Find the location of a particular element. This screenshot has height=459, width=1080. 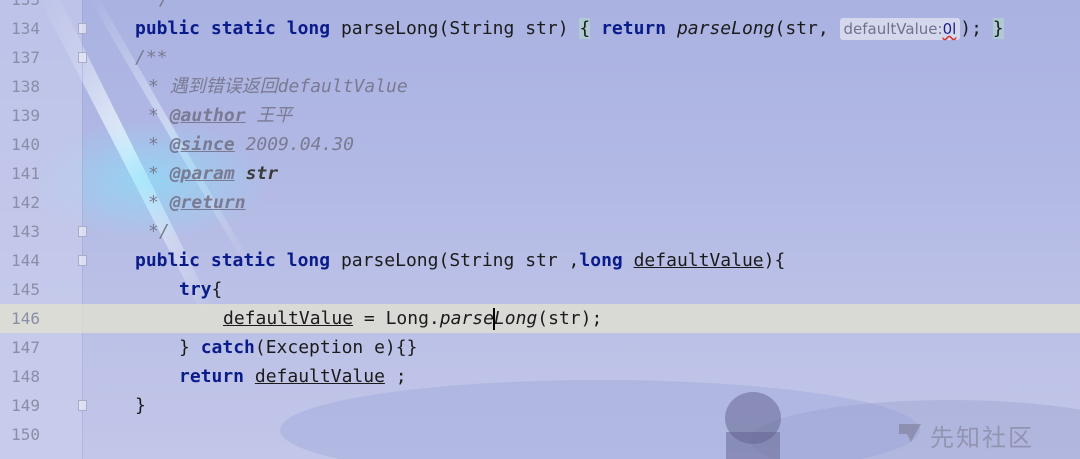

params: (Exception e) is located at coordinates (325, 347).